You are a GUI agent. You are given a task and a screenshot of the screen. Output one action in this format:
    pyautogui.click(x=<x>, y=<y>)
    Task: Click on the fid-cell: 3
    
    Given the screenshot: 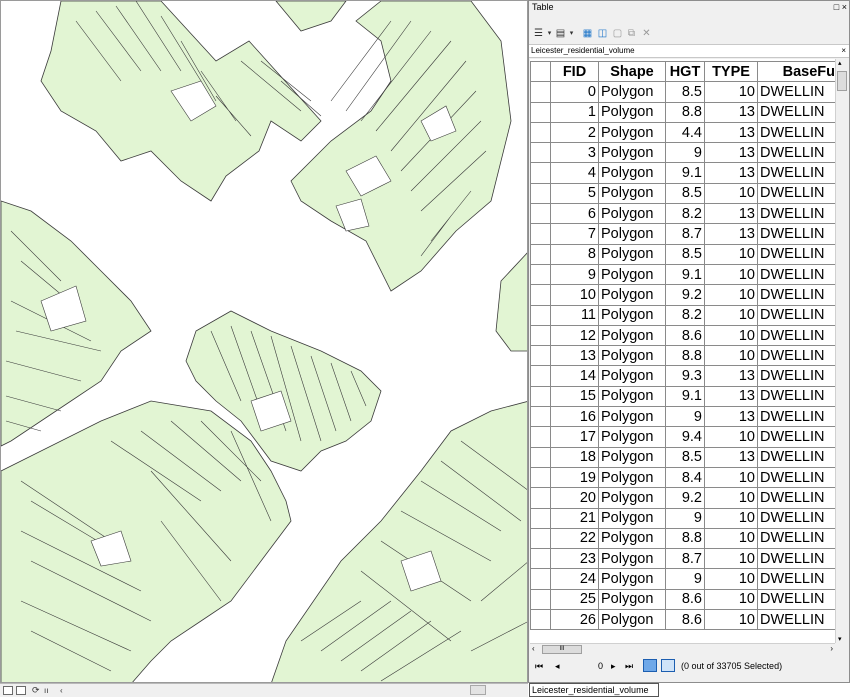 What is the action you would take?
    pyautogui.click(x=574, y=153)
    